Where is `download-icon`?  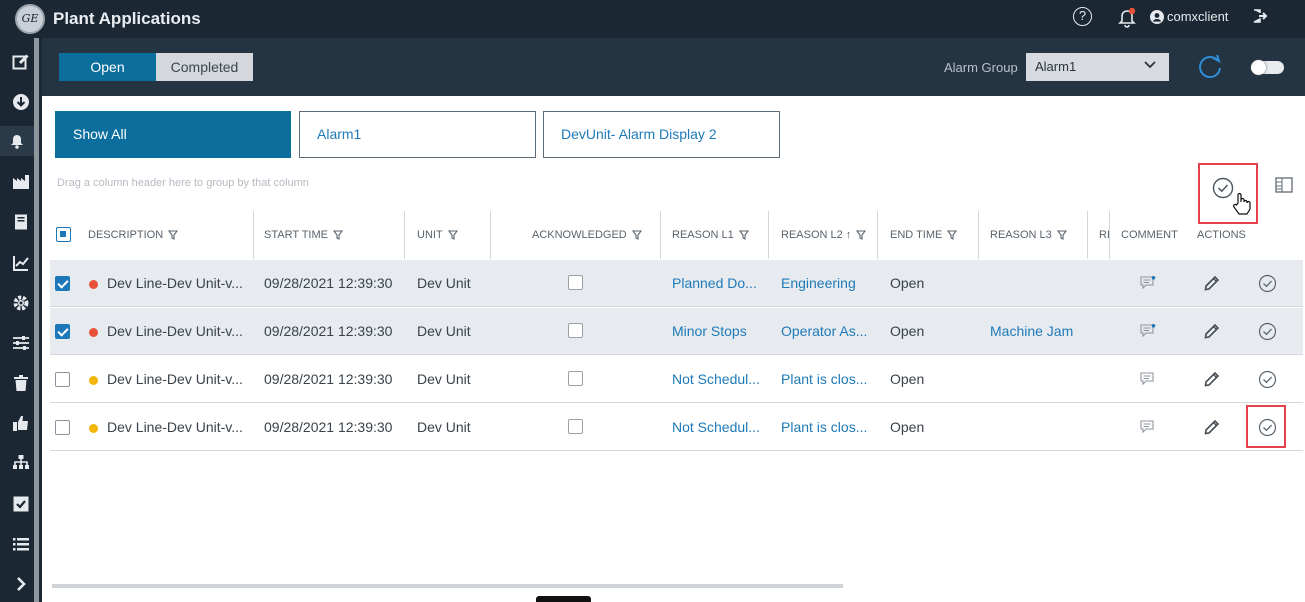 download-icon is located at coordinates (21, 102).